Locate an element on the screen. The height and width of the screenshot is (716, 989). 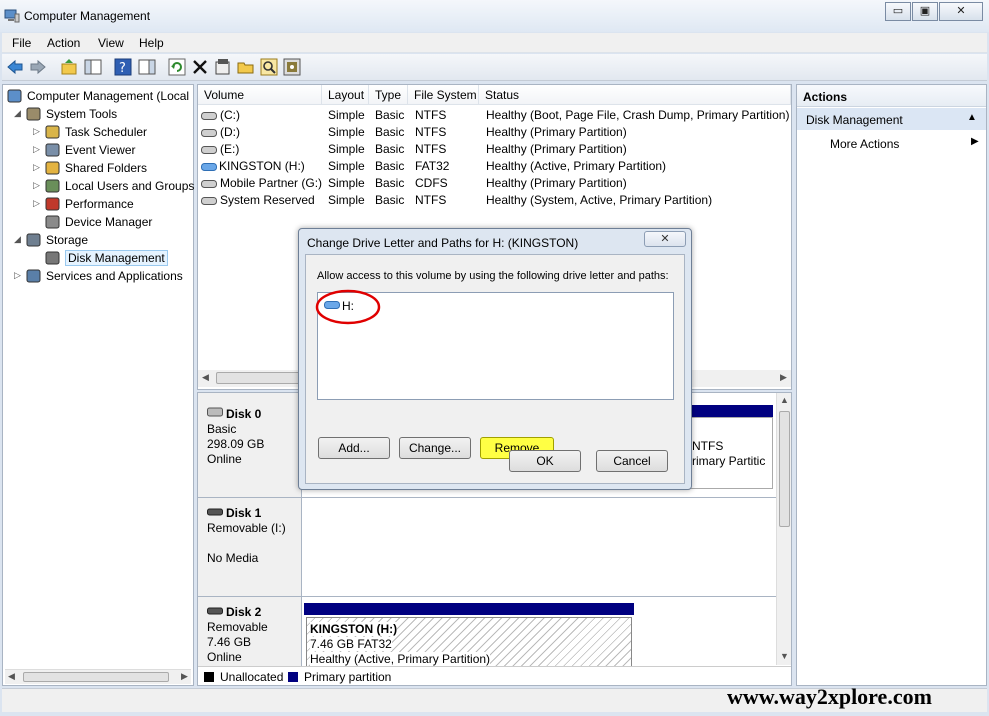
tree-item: ▷ Services and Applications is located at coordinates (97, 276).